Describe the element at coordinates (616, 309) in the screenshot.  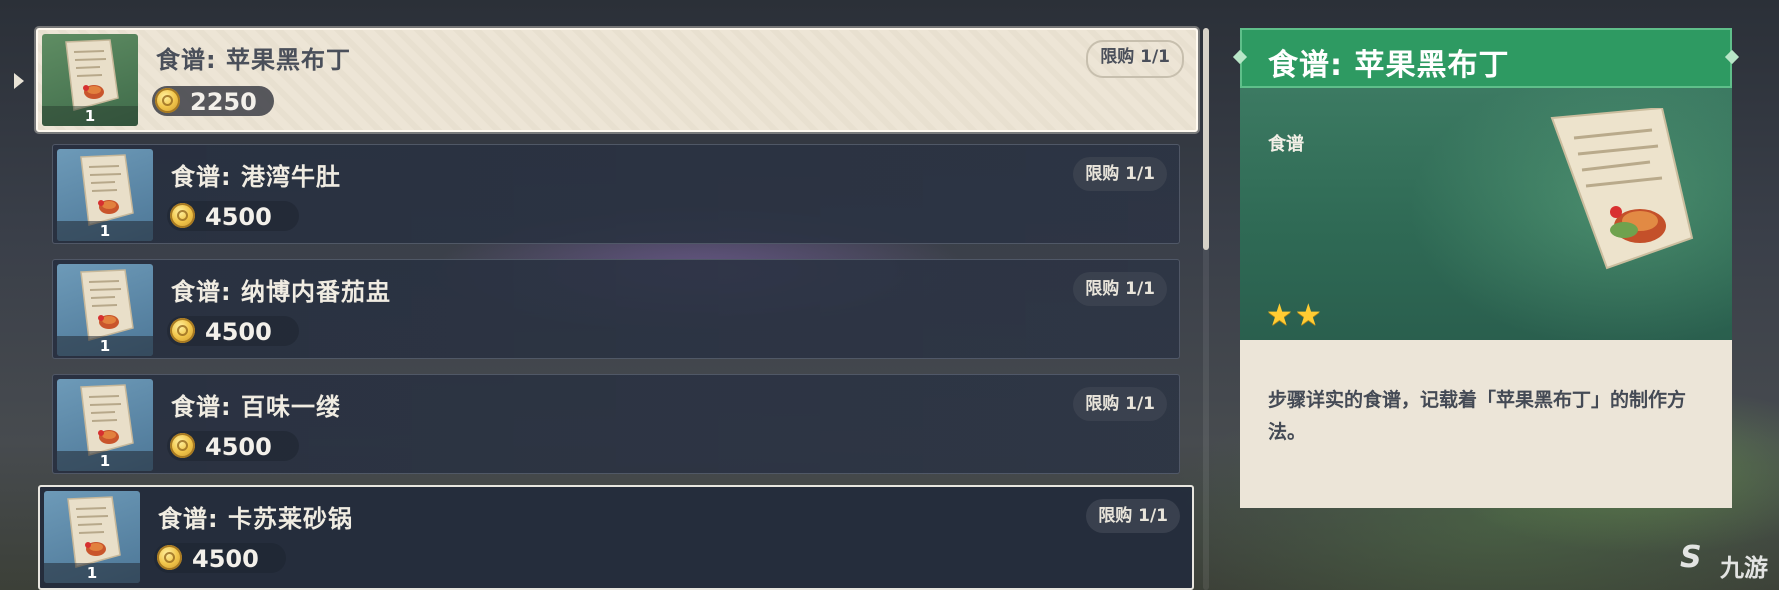
I see `shop-item: 1 食谱: 纳博内番茄盅 4500 限购 1/1` at that location.